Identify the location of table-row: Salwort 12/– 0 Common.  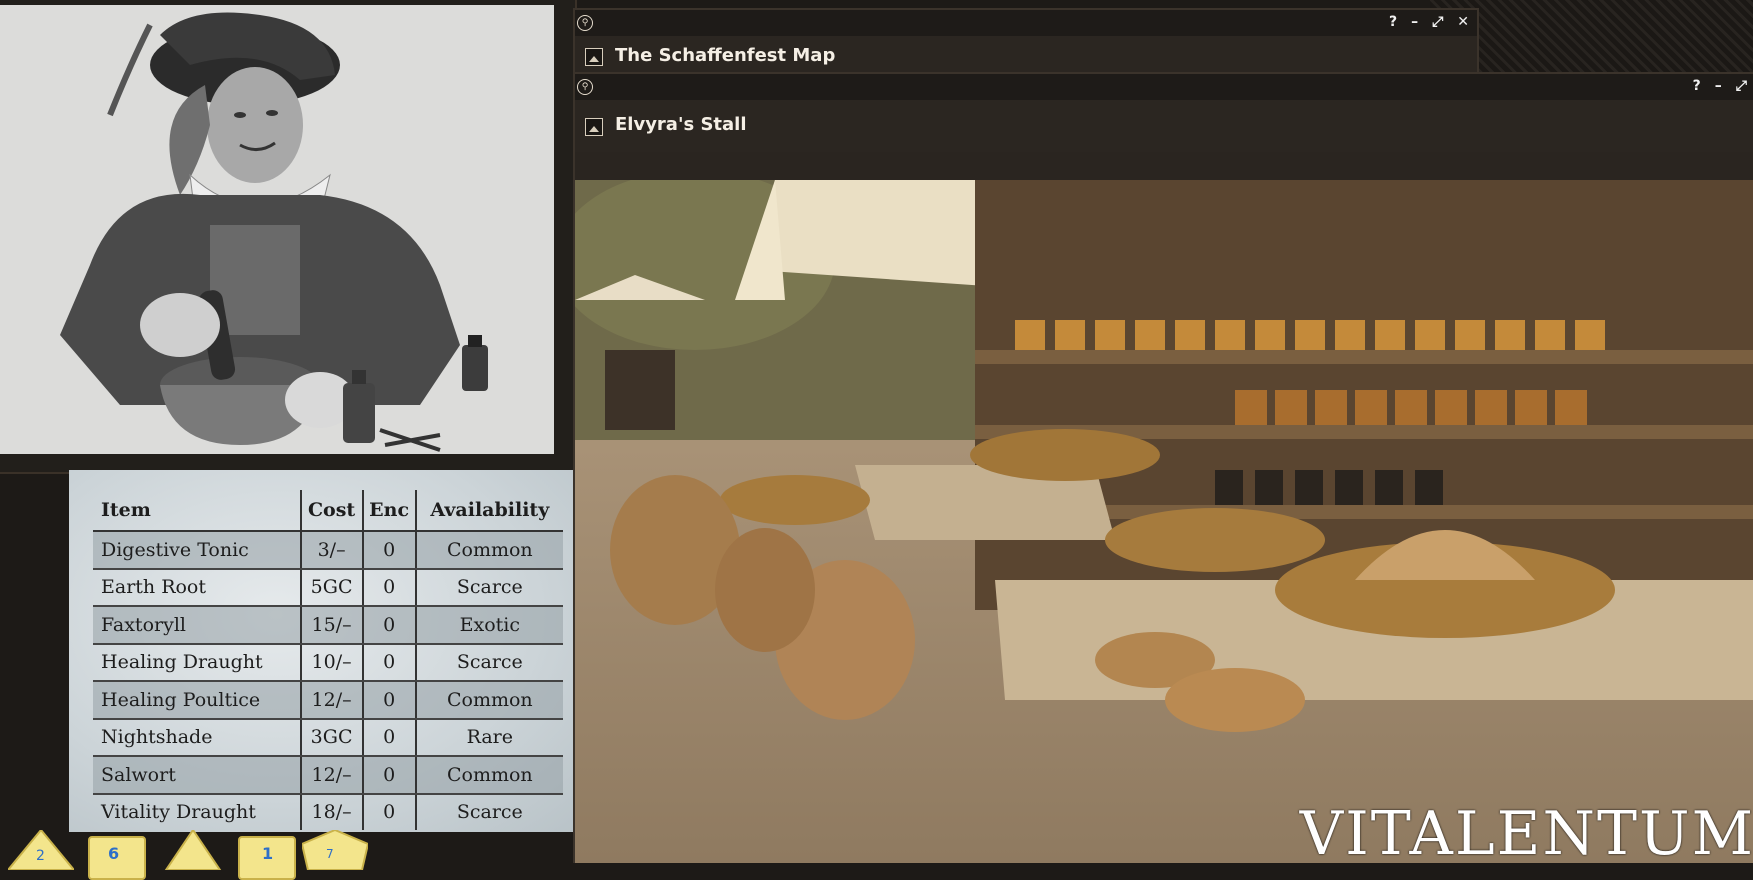
(328, 775).